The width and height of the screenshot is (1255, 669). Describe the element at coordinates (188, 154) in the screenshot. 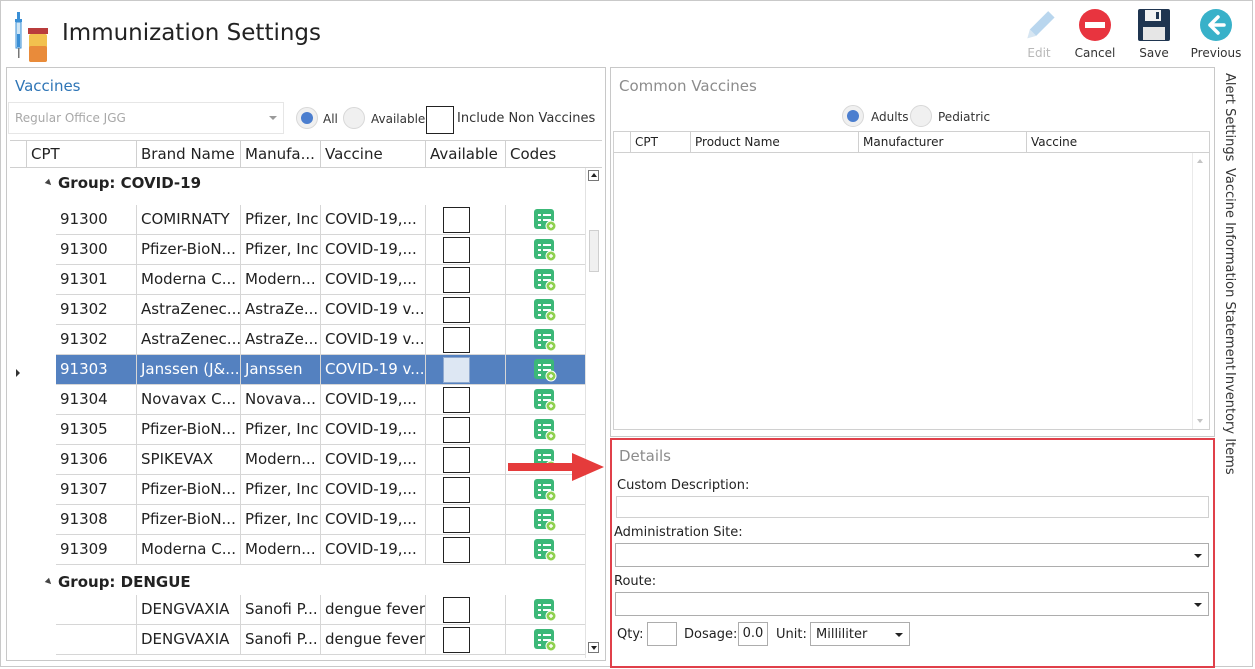

I see `column-header-brand-name: Brand Name` at that location.